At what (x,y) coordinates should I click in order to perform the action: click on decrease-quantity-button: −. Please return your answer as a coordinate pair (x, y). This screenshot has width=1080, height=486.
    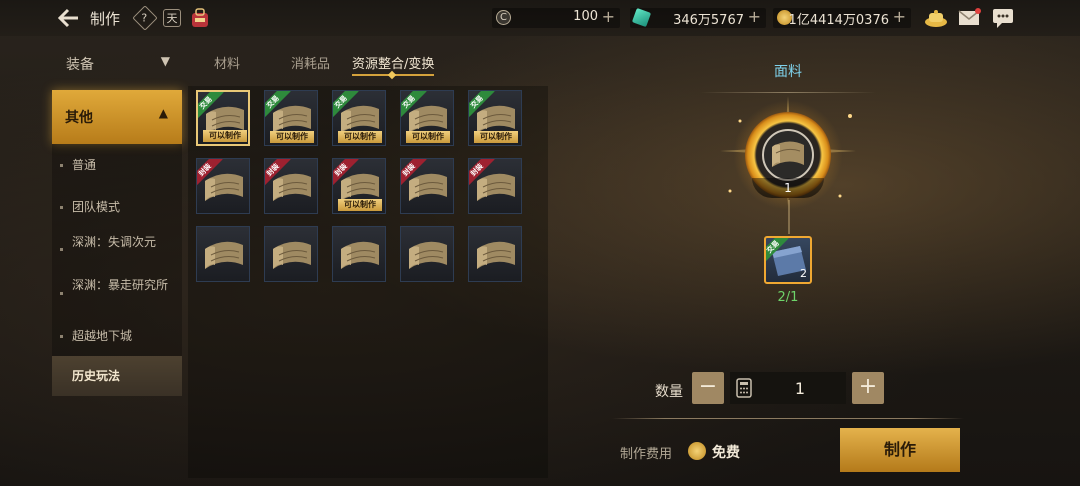
    Looking at the image, I should click on (708, 388).